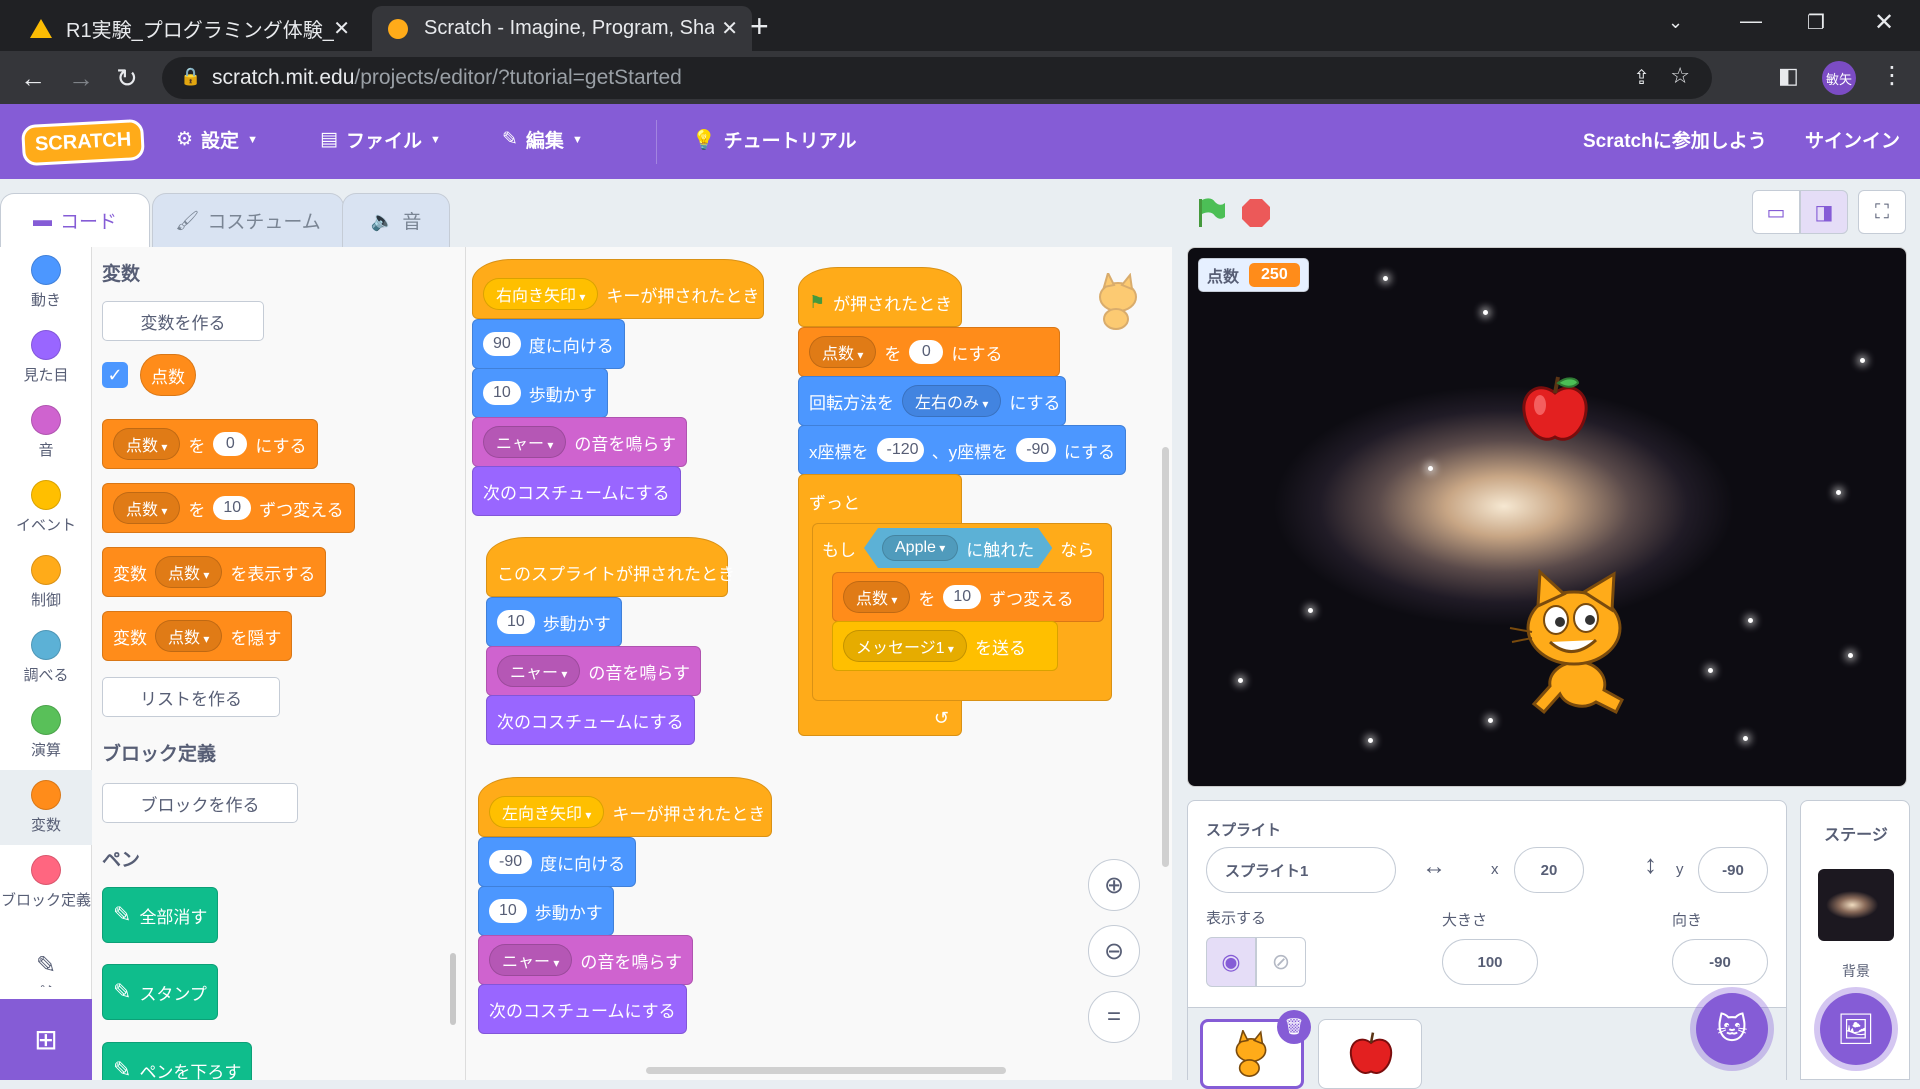 The height and width of the screenshot is (1089, 1920). What do you see at coordinates (1114, 1017) in the screenshot?
I see `zoom-reset-button: =` at bounding box center [1114, 1017].